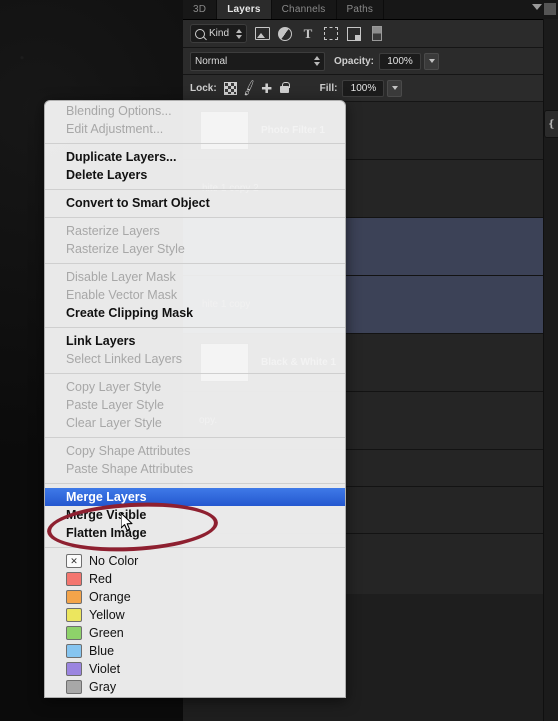  I want to click on menu-item-flatten-image: Flatten Image, so click(195, 533).